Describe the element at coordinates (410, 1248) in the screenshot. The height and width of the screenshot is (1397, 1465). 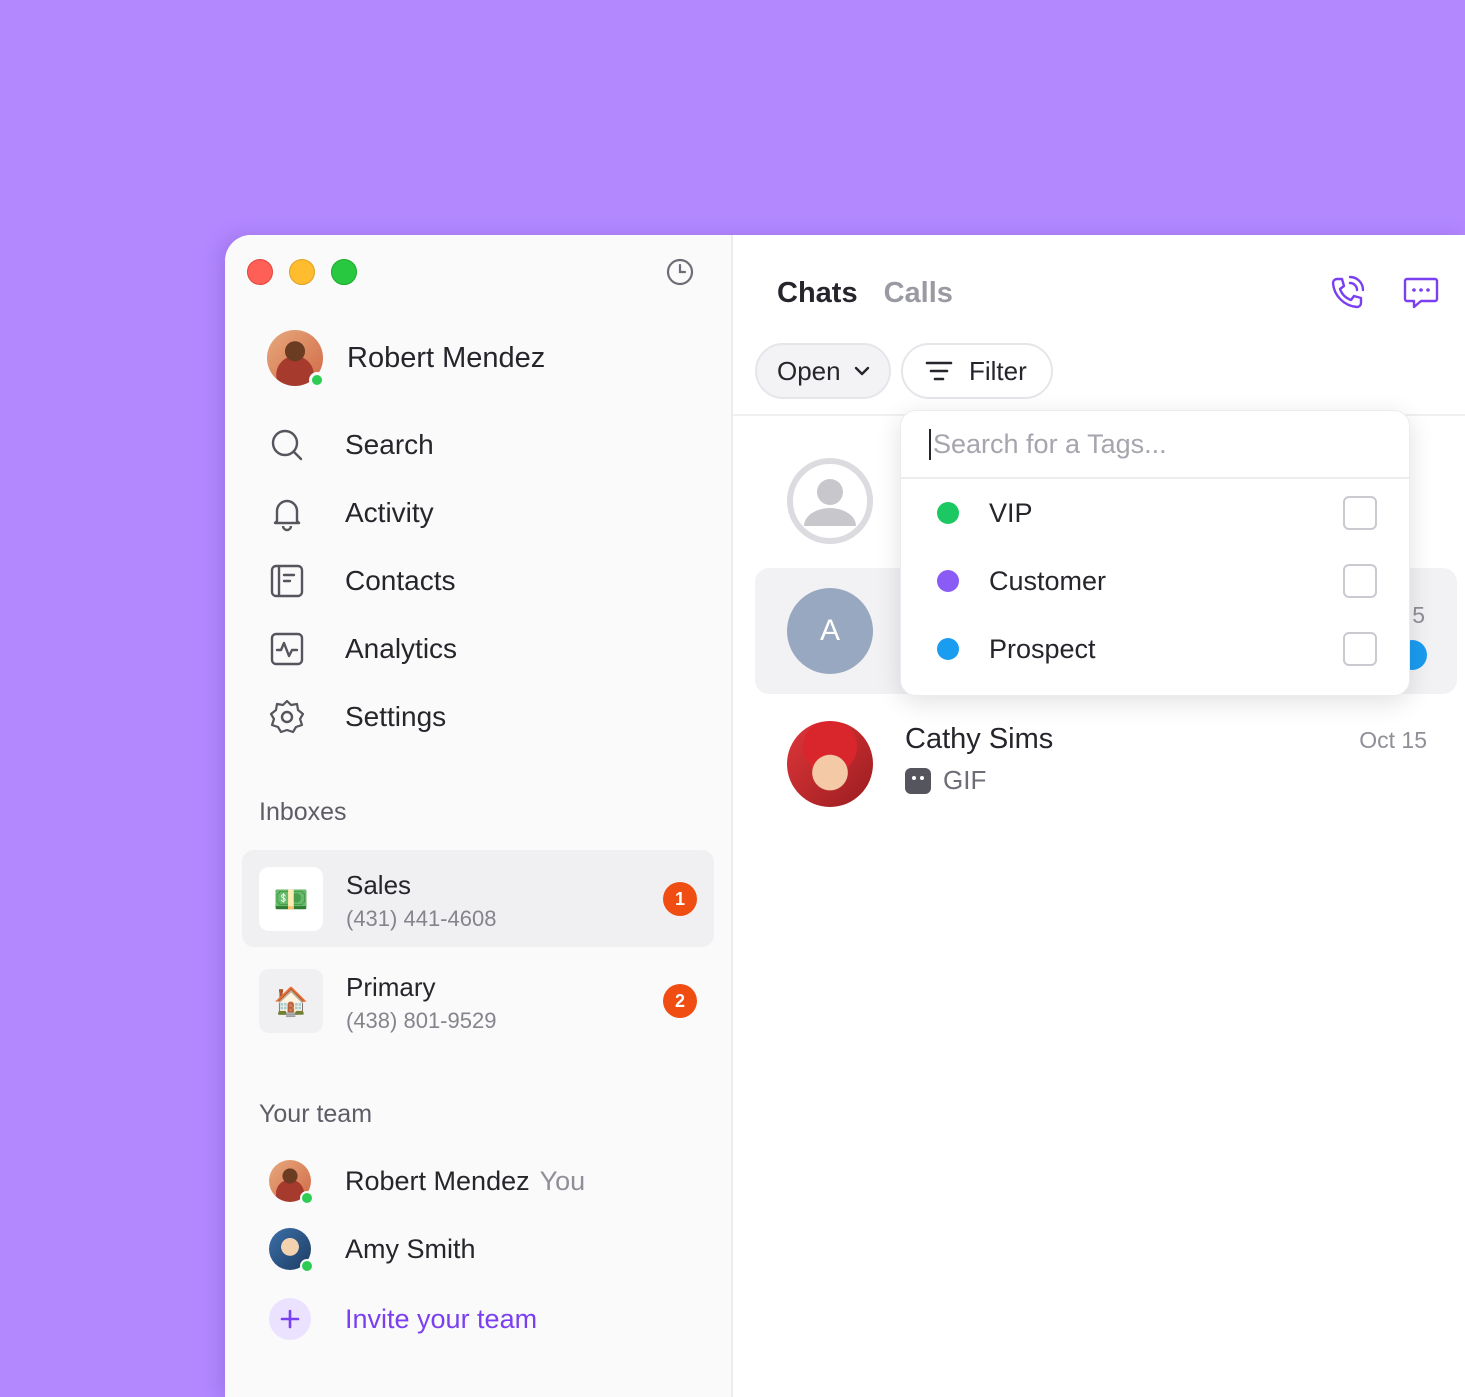
I see `team-member-name: Amy Smith` at that location.